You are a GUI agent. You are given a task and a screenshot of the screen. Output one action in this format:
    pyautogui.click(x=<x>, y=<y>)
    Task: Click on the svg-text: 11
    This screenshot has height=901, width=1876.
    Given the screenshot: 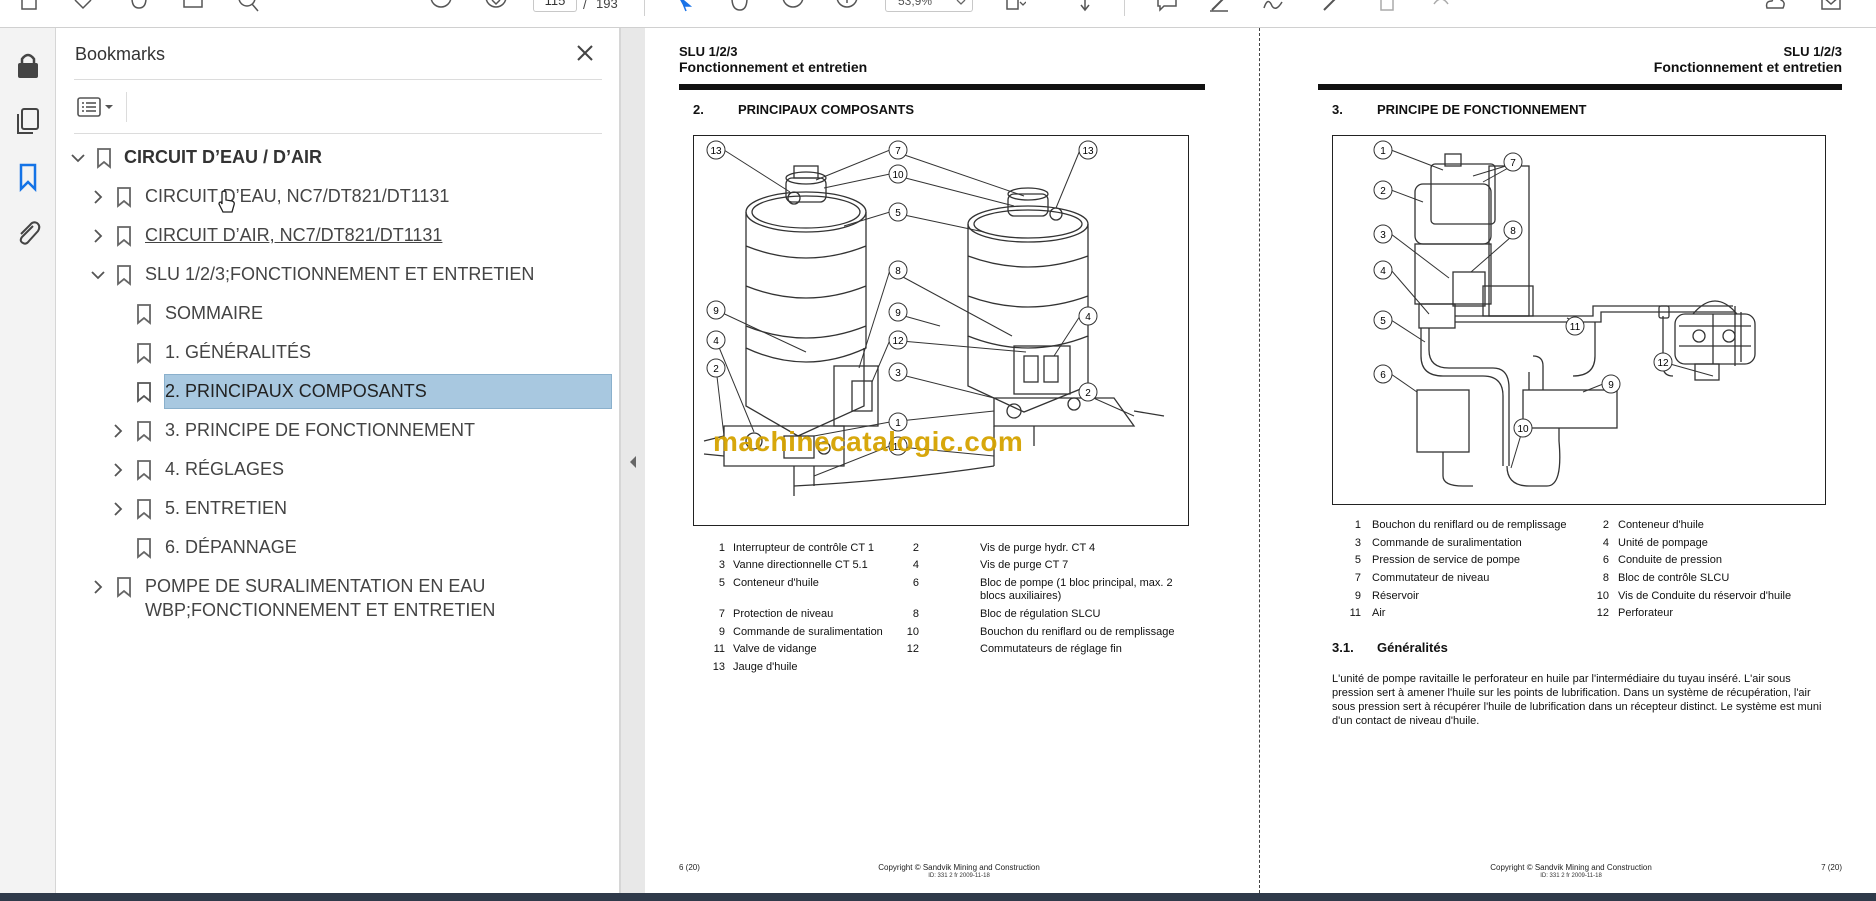 What is the action you would take?
    pyautogui.click(x=1575, y=327)
    